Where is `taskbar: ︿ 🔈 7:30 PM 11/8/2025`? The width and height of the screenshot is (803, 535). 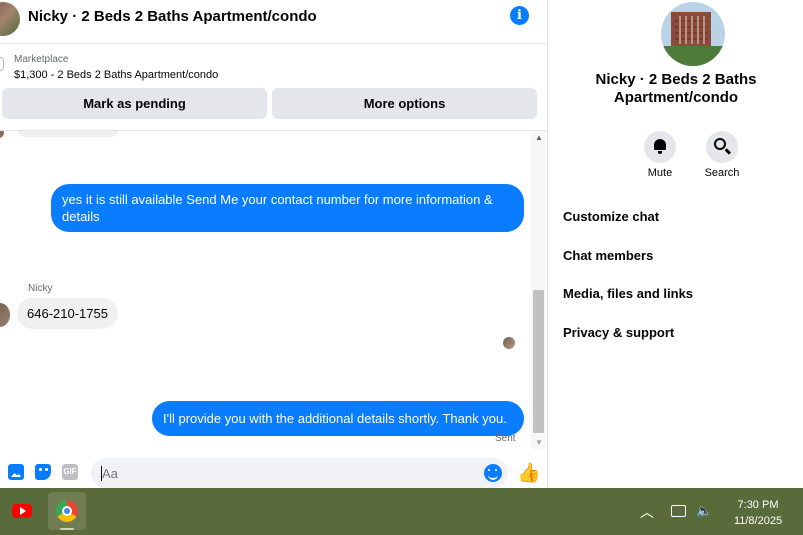 taskbar: ︿ 🔈 7:30 PM 11/8/2025 is located at coordinates (401, 511).